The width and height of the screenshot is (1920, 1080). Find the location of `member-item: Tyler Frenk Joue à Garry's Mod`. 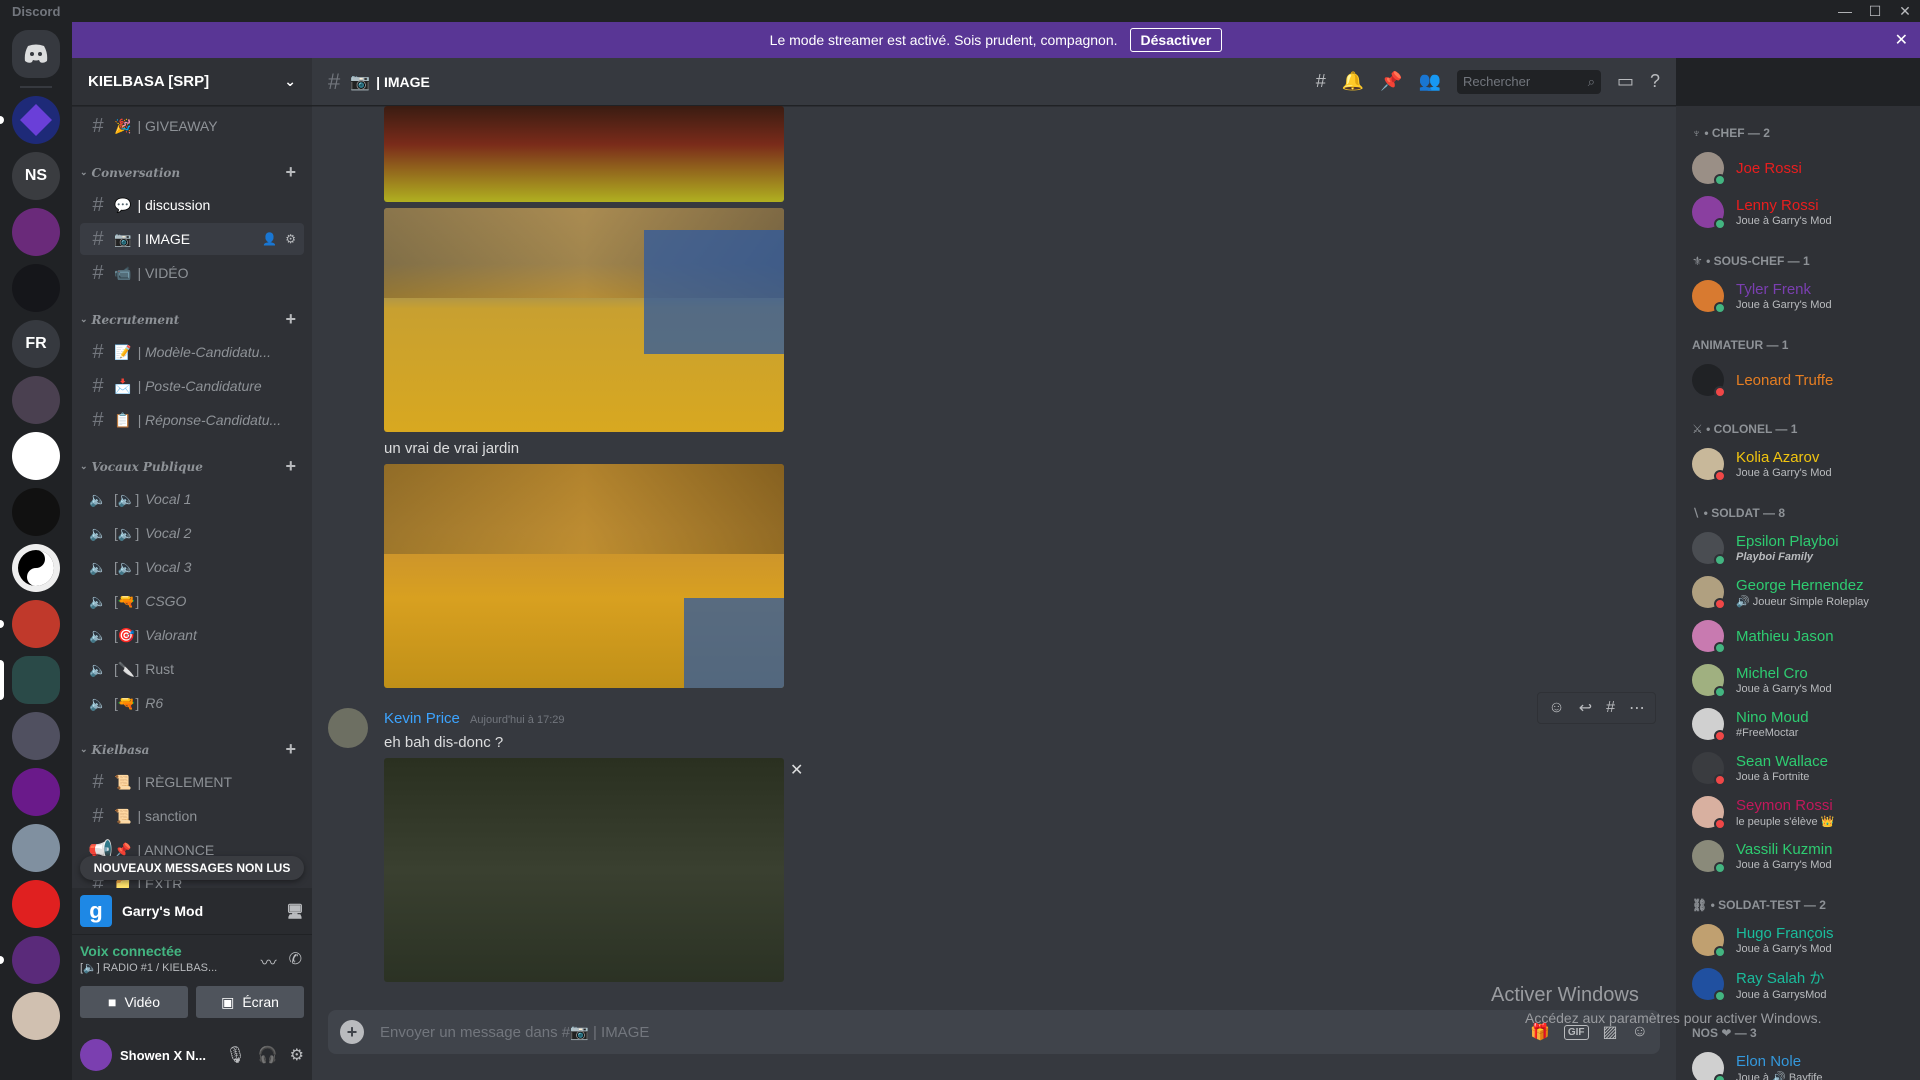

member-item: Tyler Frenk Joue à Garry's Mod is located at coordinates (1806, 296).